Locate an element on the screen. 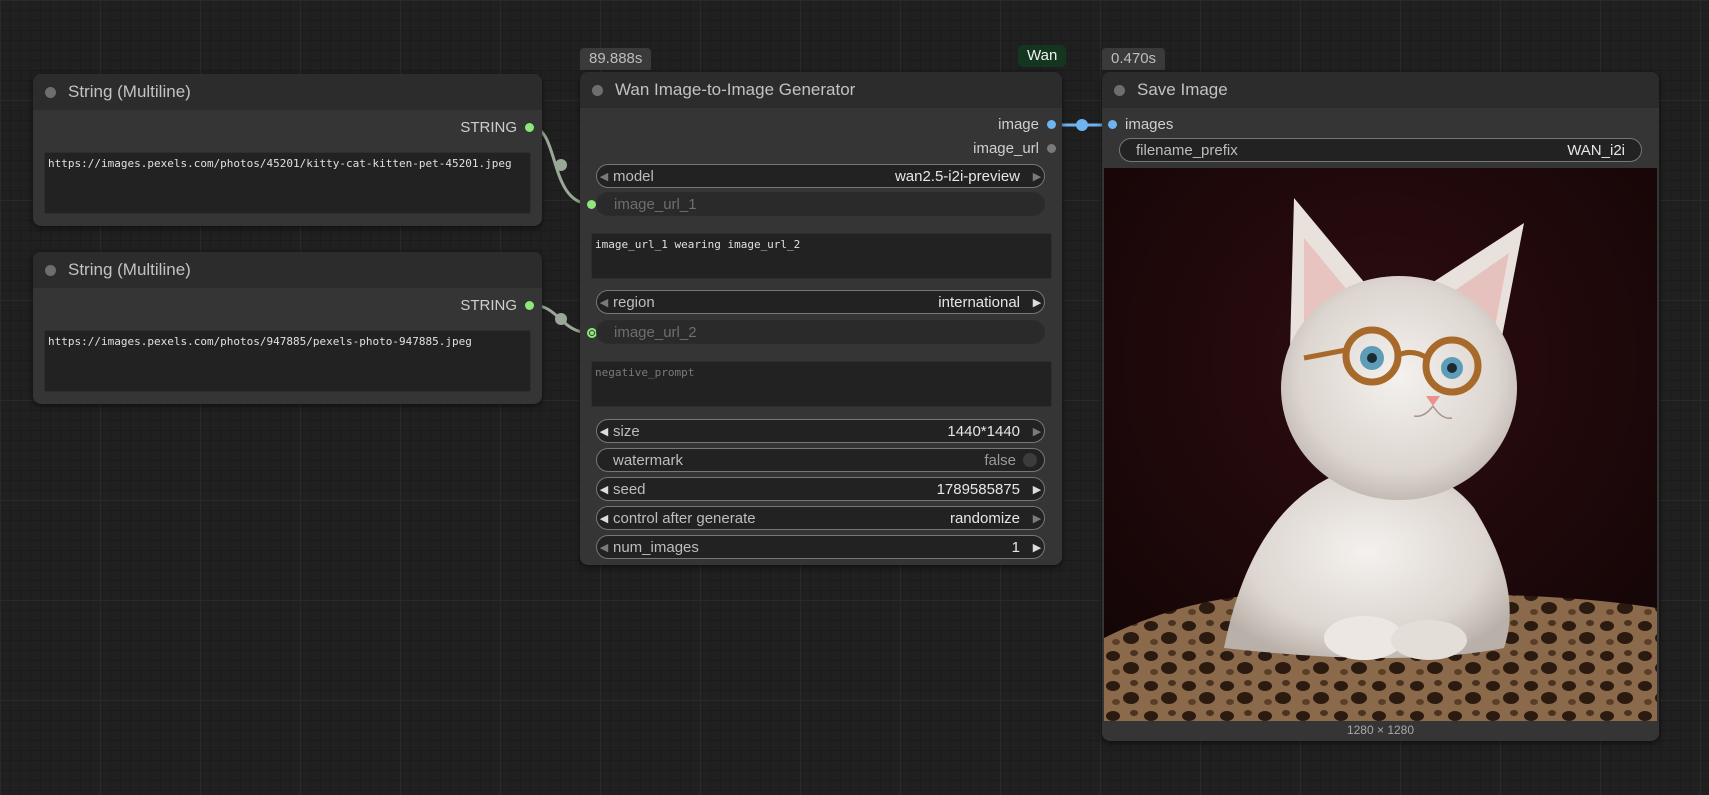 Image resolution: width=1709 pixels, height=795 pixels. node-title: Wan Image-to-Image Generator is located at coordinates (735, 89).